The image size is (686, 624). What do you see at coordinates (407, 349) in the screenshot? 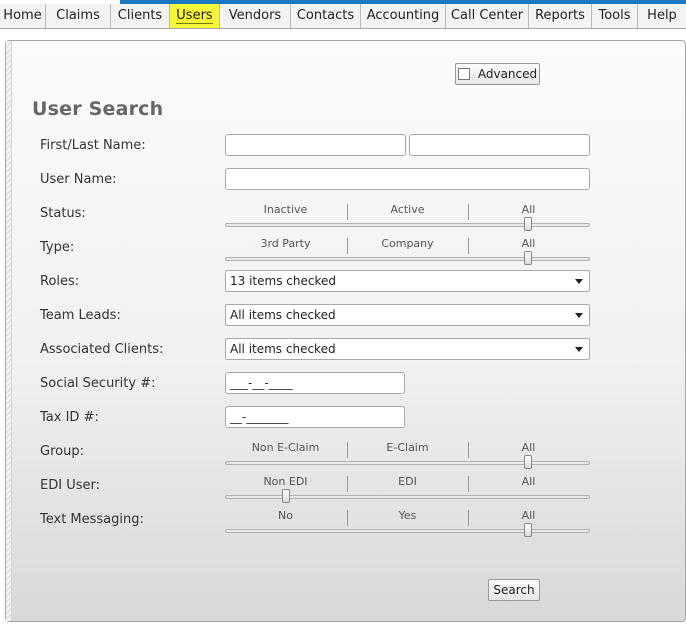
I see `associated-clients-dropdown: All items checked` at bounding box center [407, 349].